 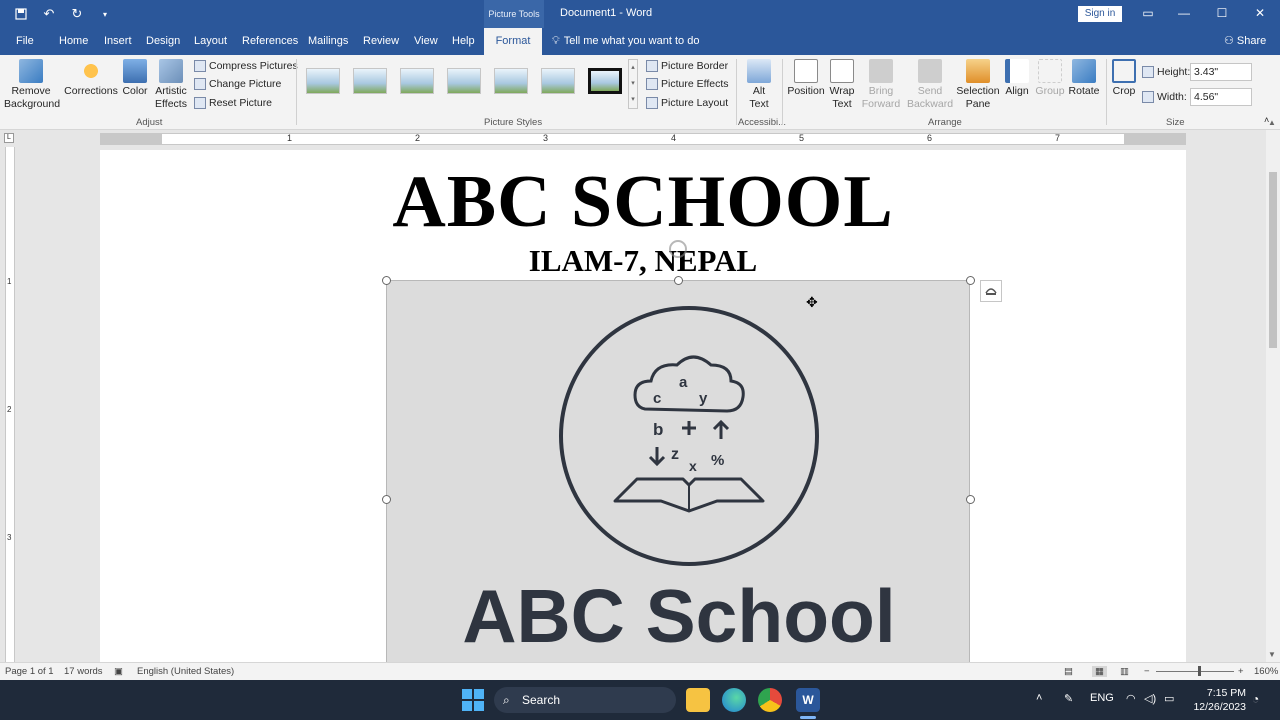 What do you see at coordinates (246, 66) in the screenshot?
I see `compress-pictures-button: Compress Pictures` at bounding box center [246, 66].